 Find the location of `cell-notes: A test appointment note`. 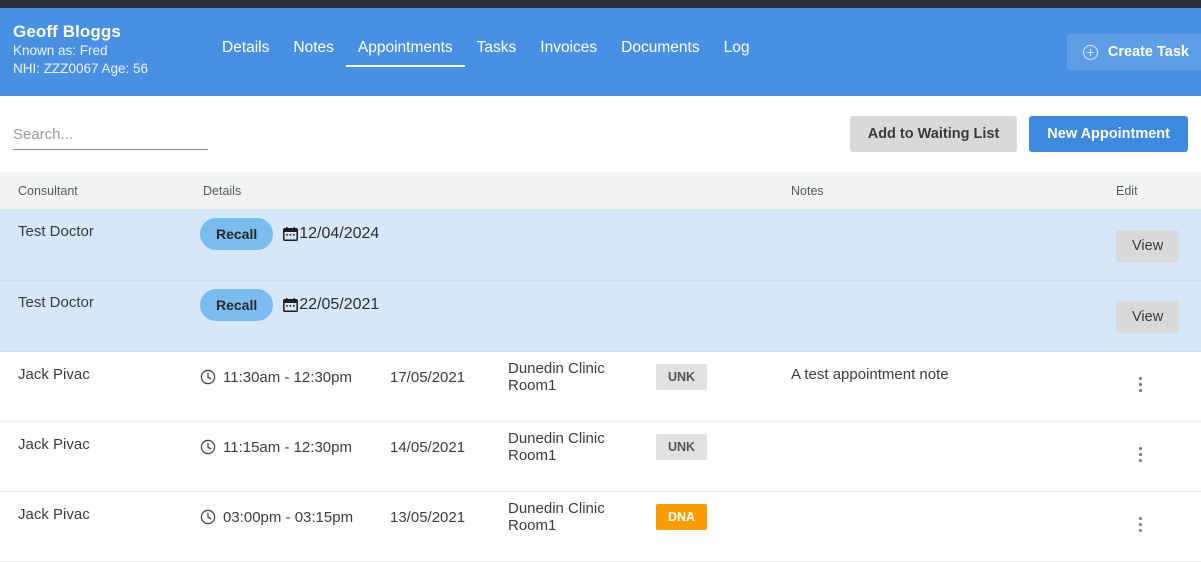

cell-notes: A test appointment note is located at coordinates (870, 374).